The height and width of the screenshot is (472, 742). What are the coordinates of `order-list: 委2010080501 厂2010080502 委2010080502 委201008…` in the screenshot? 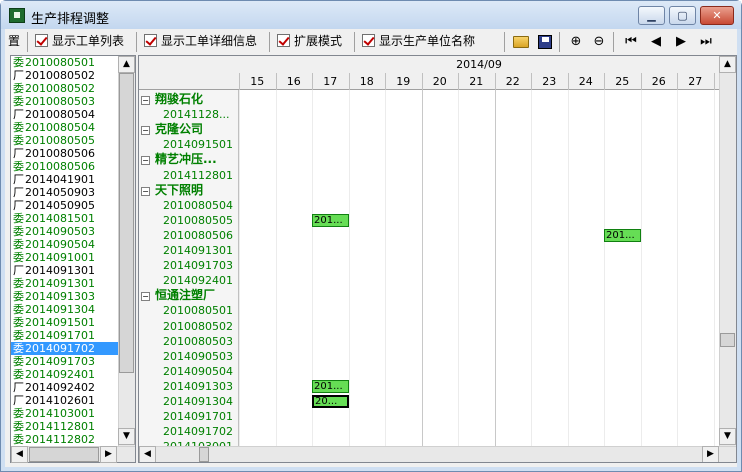 It's located at (64, 251).